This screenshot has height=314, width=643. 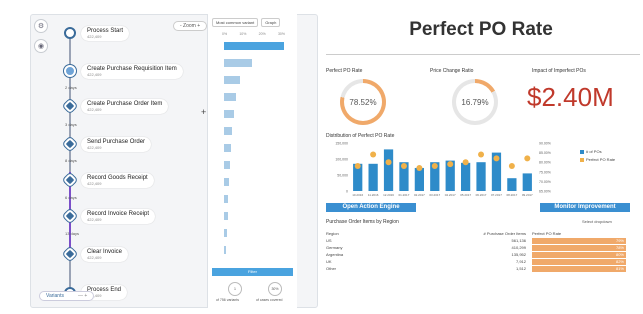 I want to click on variant-count-label: of 756 variants, so click(x=227, y=300).